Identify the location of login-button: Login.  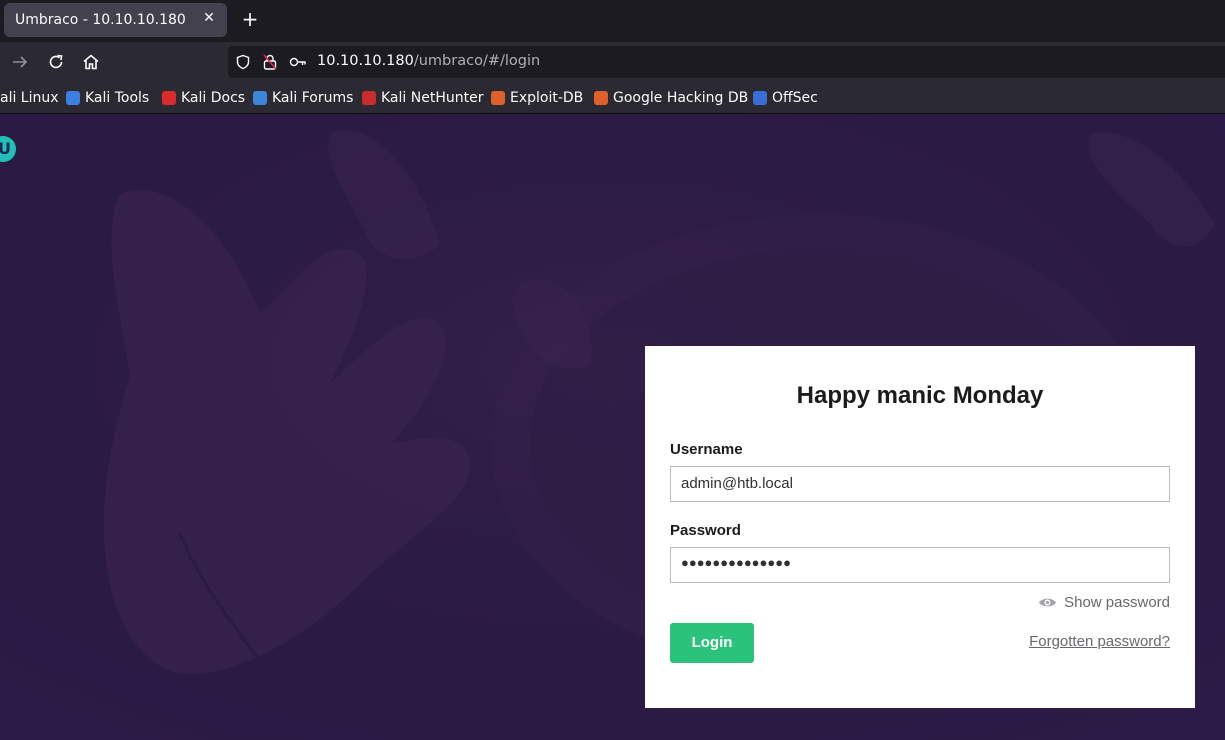
(712, 643).